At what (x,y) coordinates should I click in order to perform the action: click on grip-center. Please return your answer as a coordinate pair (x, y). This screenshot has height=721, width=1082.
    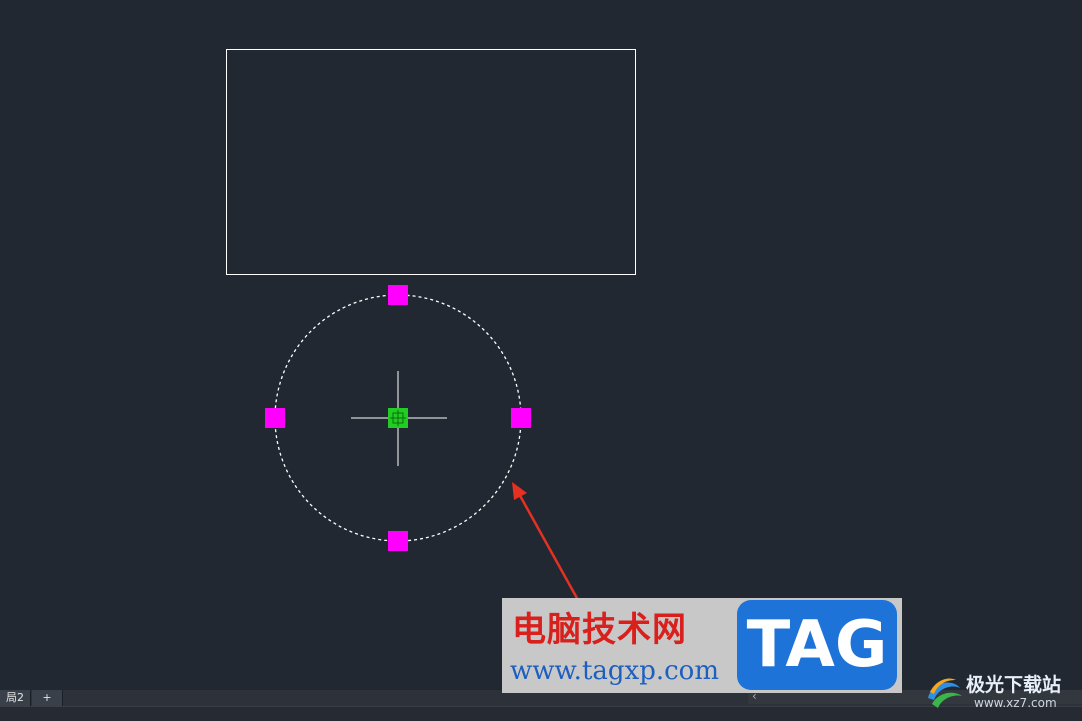
    Looking at the image, I should click on (398, 418).